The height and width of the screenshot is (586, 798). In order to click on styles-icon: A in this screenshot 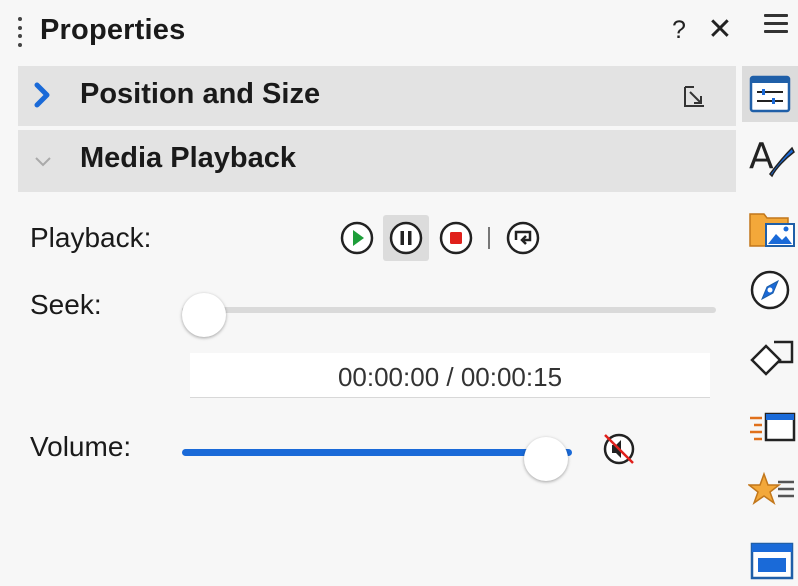, I will do `click(772, 157)`.